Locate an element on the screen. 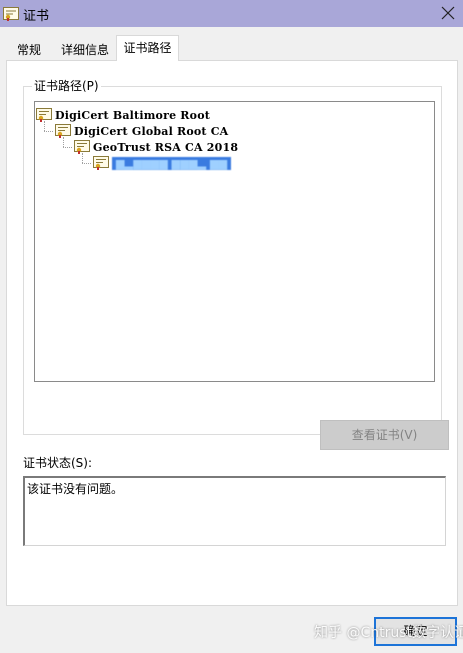 The height and width of the screenshot is (653, 463). tab-certification-path: 证书路径 is located at coordinates (147, 48).